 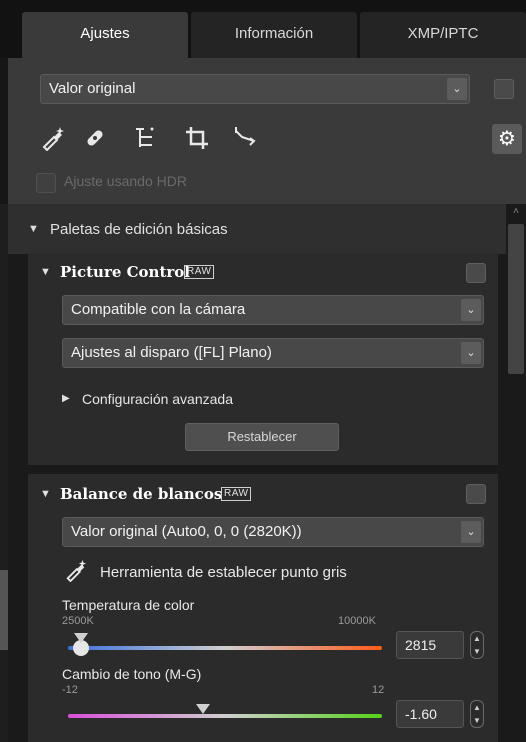 I want to click on temperature-slider-track, so click(x=225, y=648).